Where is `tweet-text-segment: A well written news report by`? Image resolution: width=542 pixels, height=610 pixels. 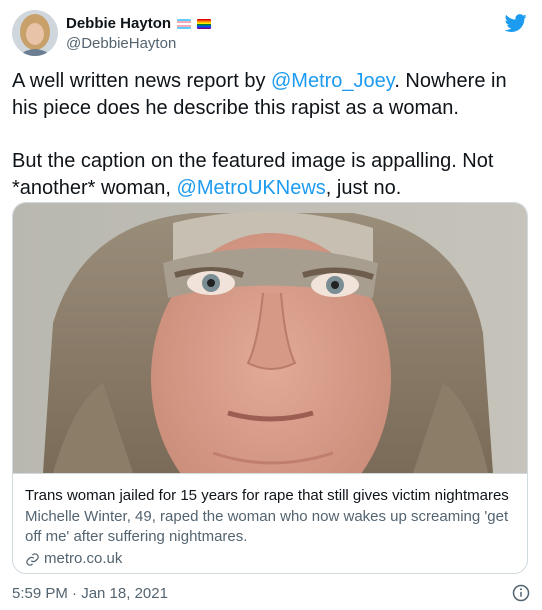
tweet-text-segment: A well written news report by is located at coordinates (141, 81).